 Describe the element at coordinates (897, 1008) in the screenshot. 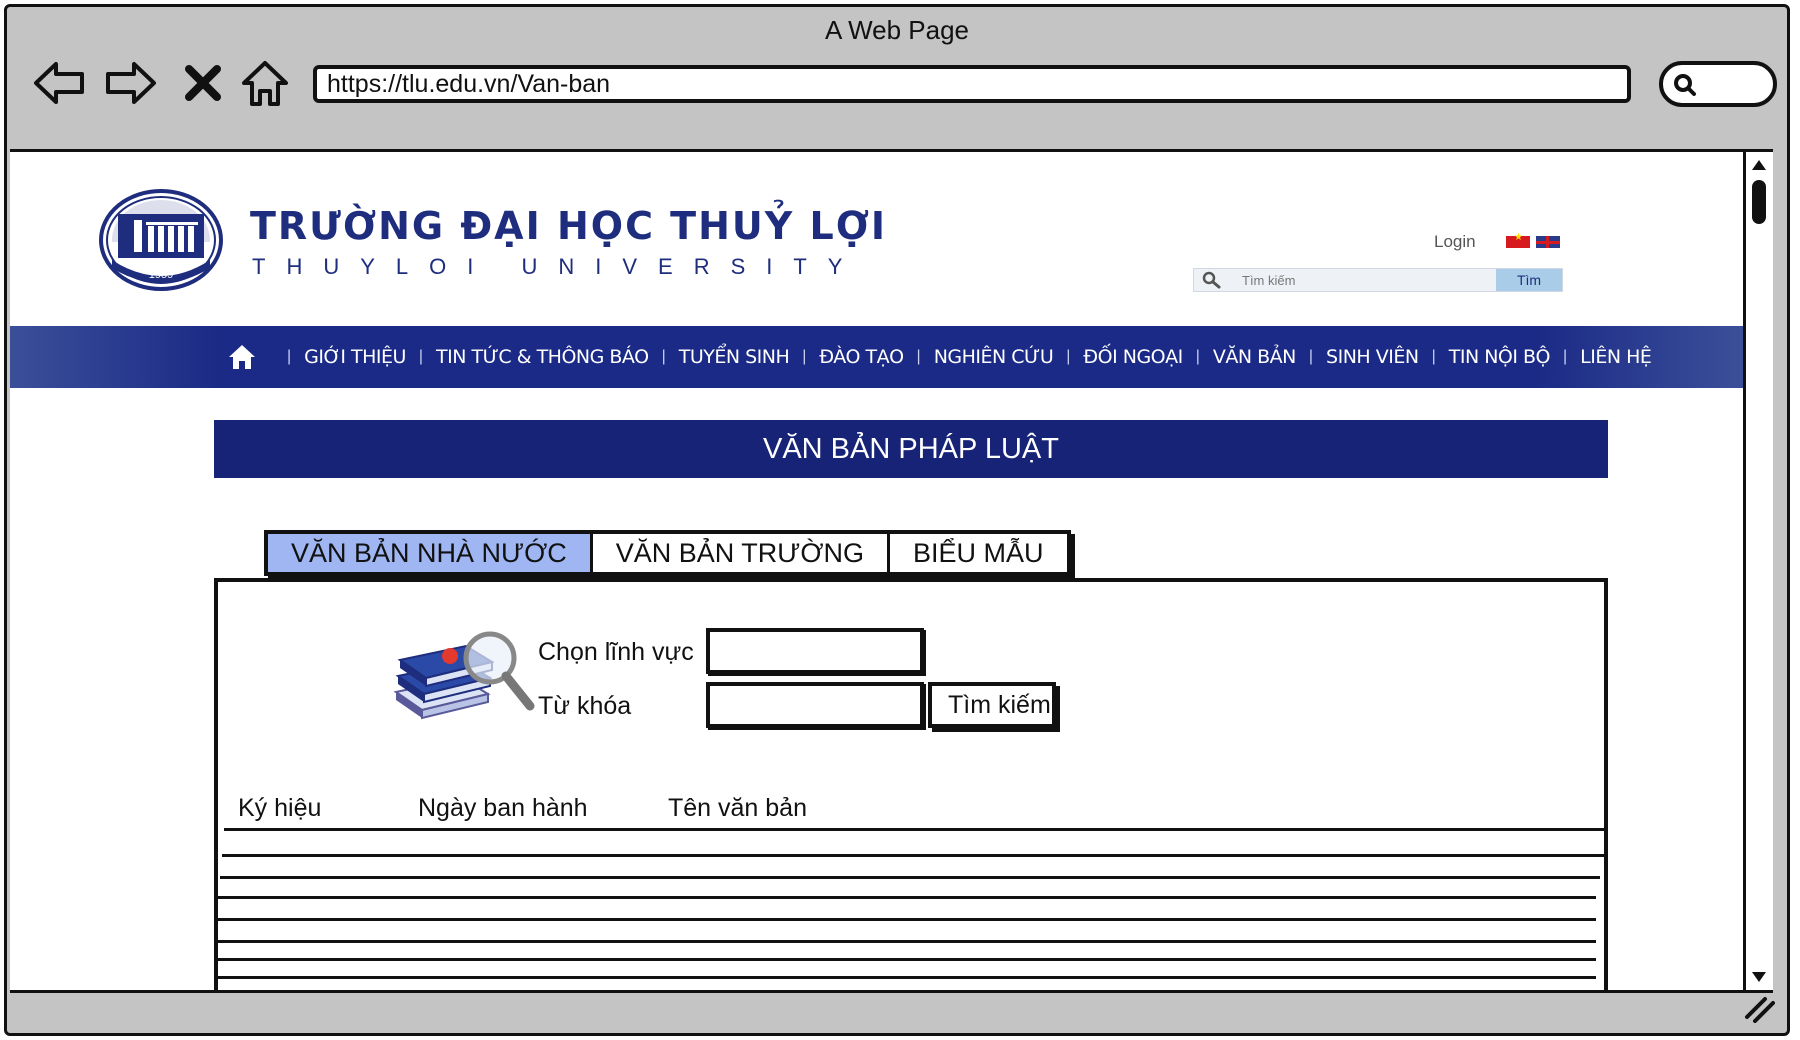

I see `status-bar` at that location.